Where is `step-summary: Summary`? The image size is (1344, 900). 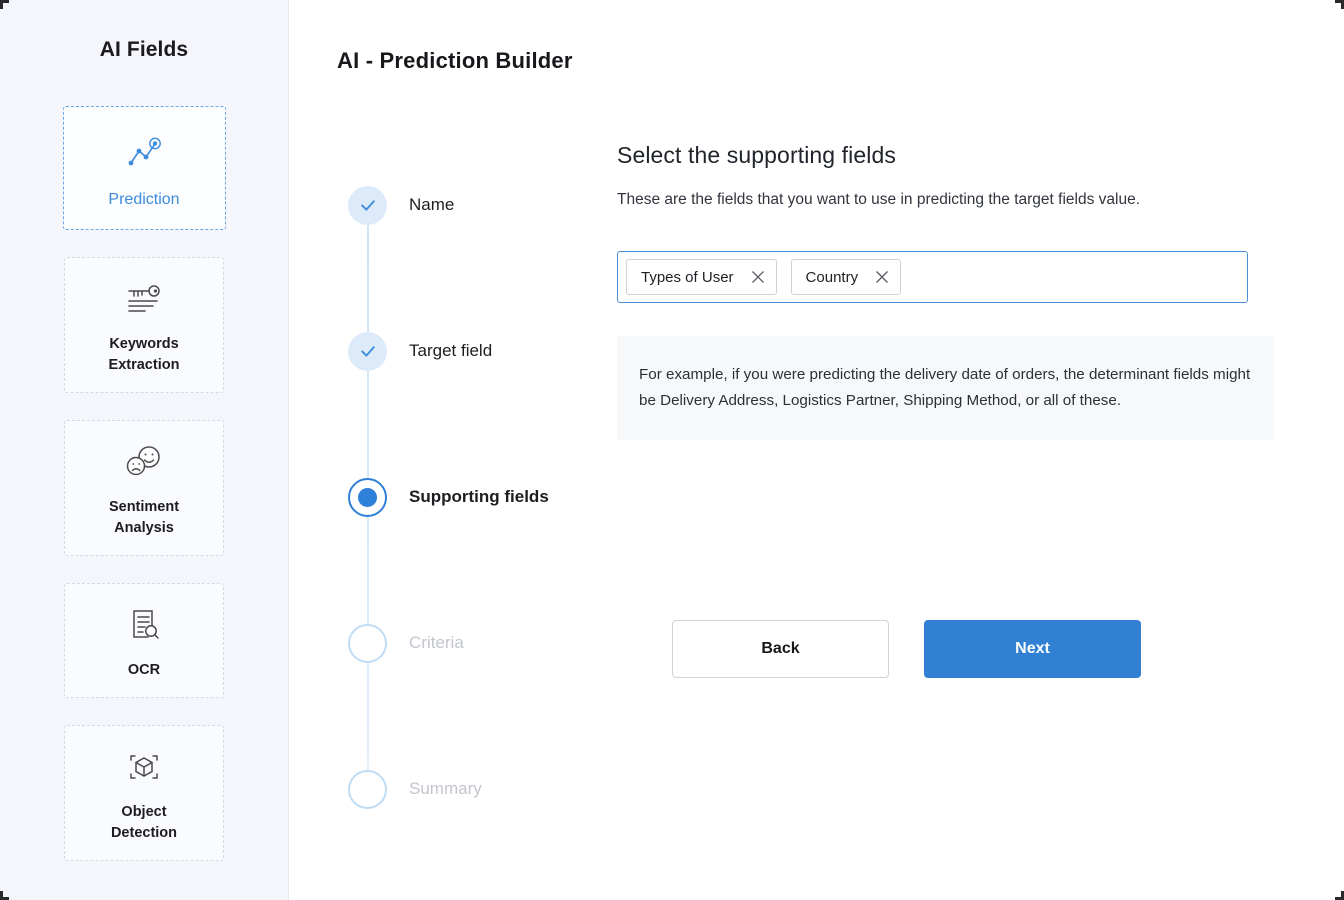 step-summary: Summary is located at coordinates (477, 789).